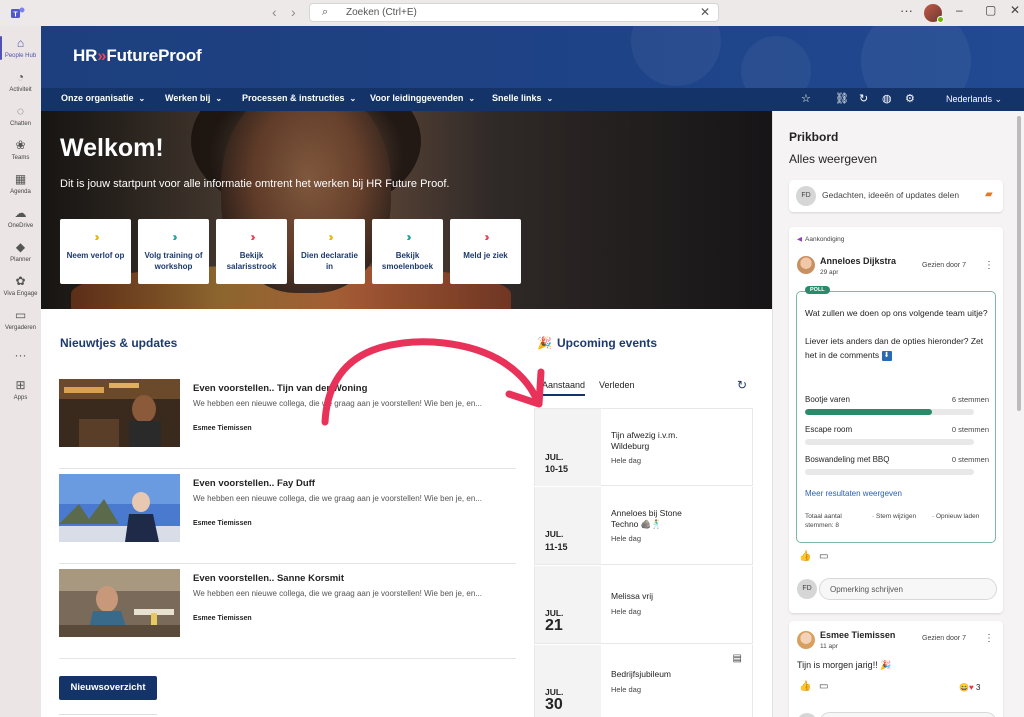  I want to click on rail-item-onedrive: ☁ OneDrive, so click(20, 220).